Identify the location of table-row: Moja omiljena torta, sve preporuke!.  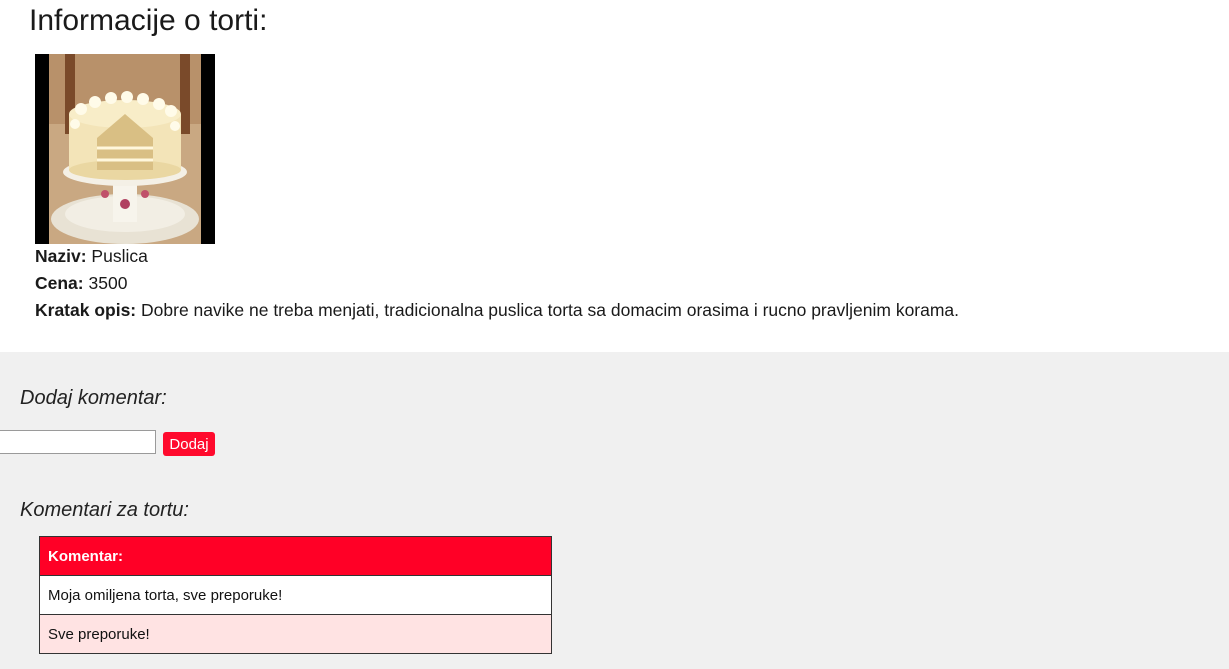
(295, 595).